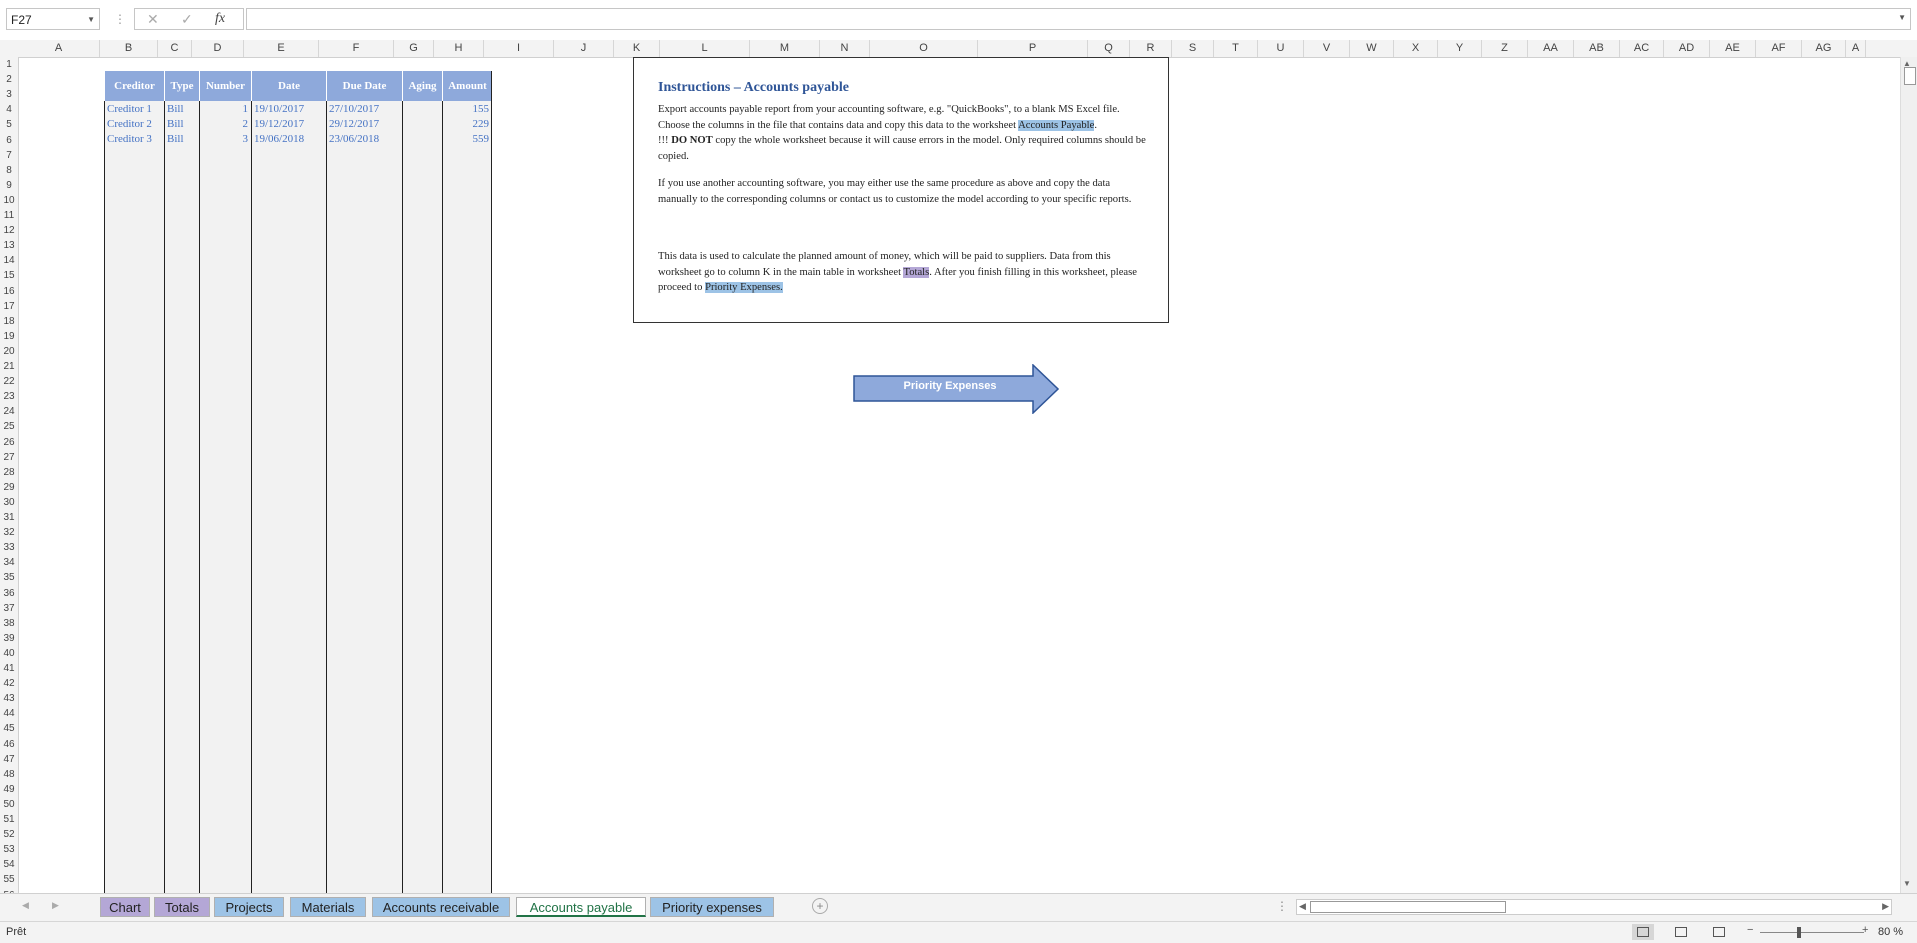  What do you see at coordinates (1372, 48) in the screenshot?
I see `column-header: W` at bounding box center [1372, 48].